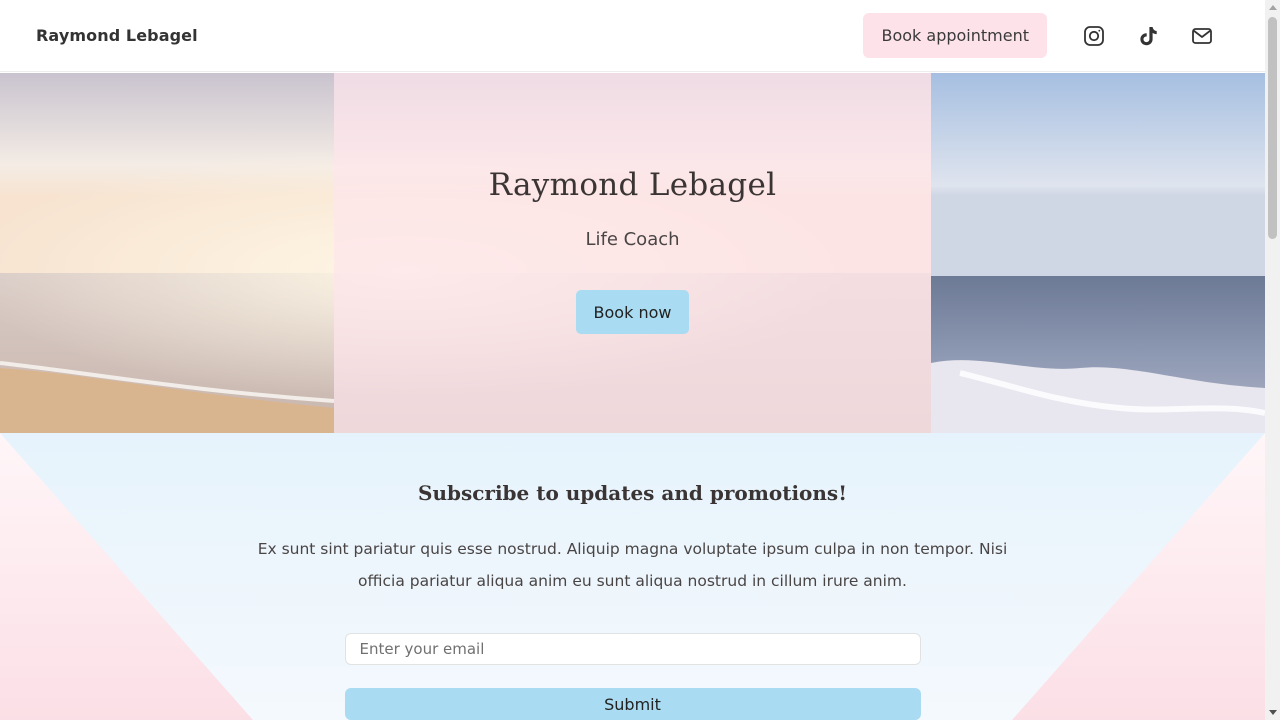 This screenshot has width=1280, height=720. What do you see at coordinates (955, 35) in the screenshot?
I see `book-appointment-button: Book appointment` at bounding box center [955, 35].